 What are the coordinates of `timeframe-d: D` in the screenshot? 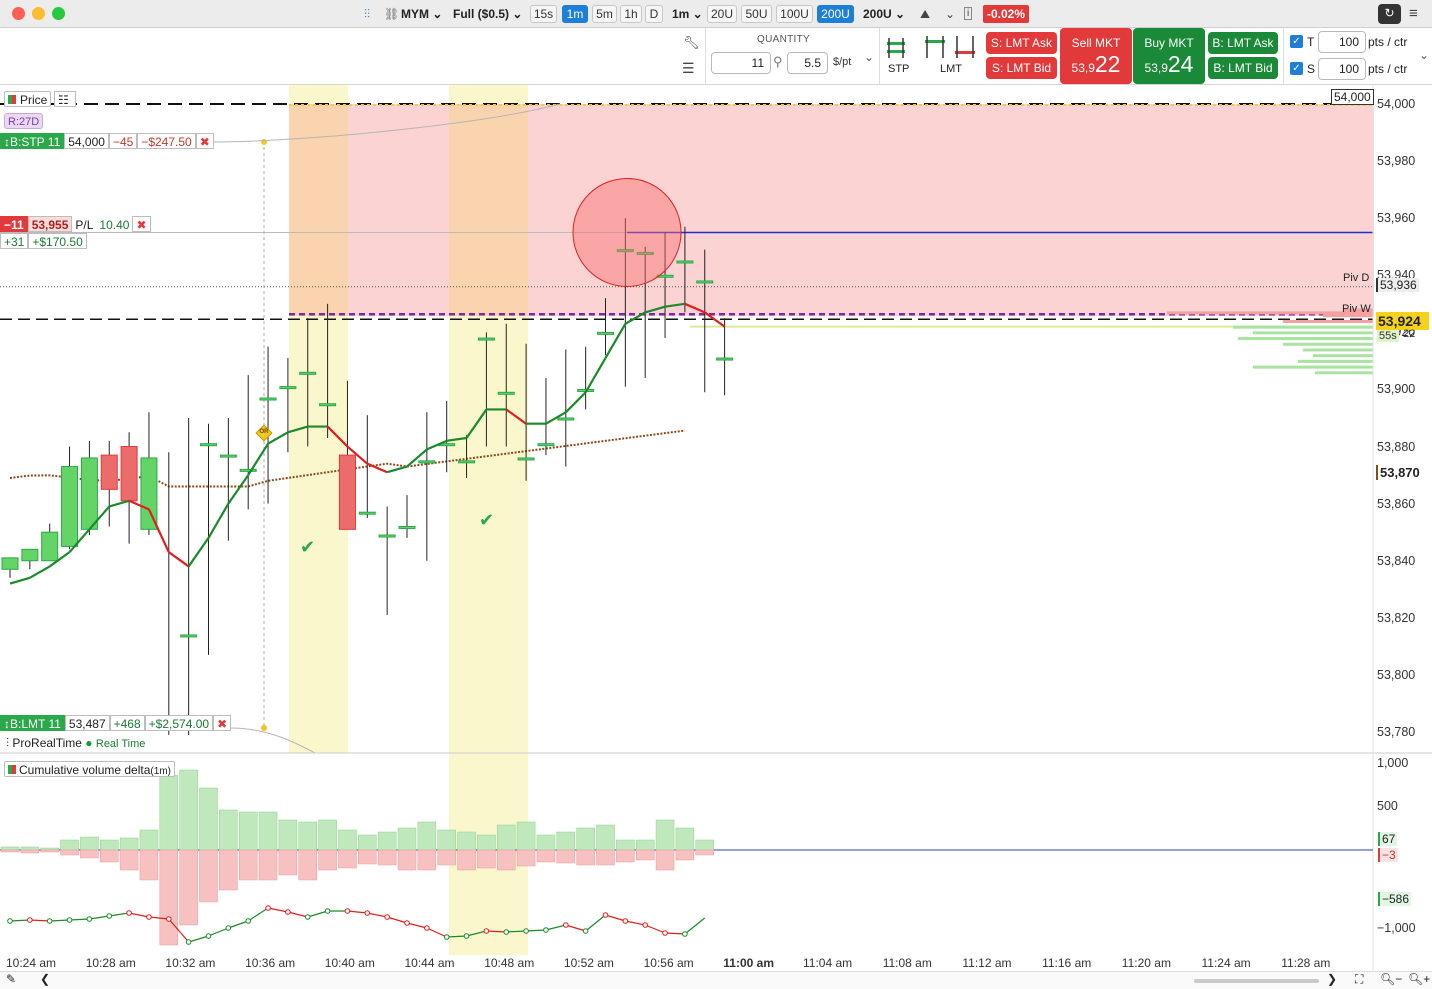 It's located at (654, 14).